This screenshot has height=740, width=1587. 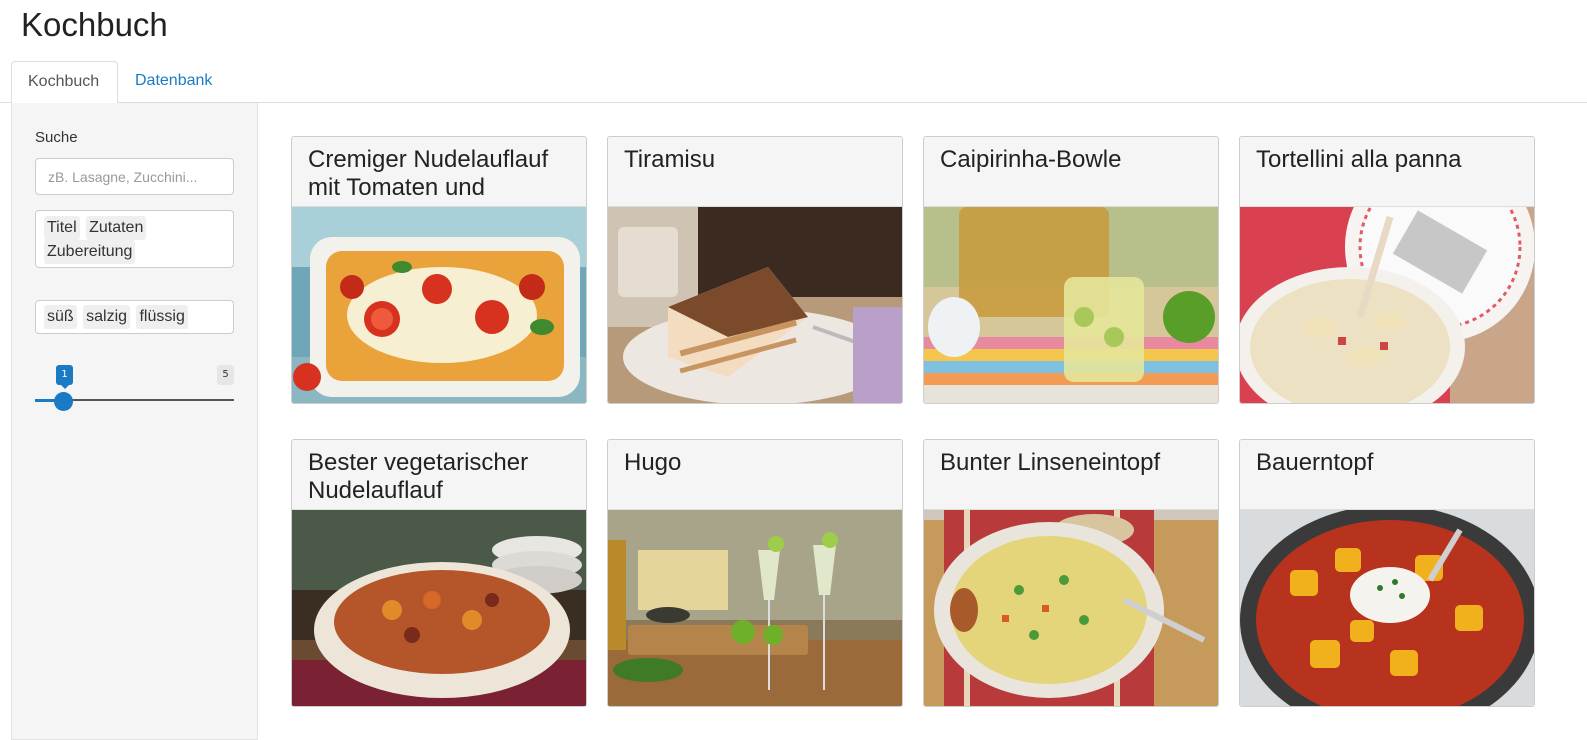 What do you see at coordinates (62, 228) in the screenshot?
I see `field-chip-title: Titel` at bounding box center [62, 228].